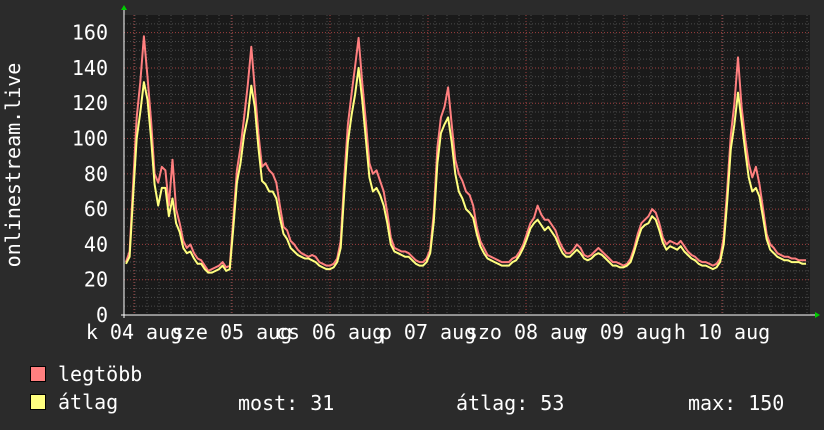 The width and height of the screenshot is (824, 430). Describe the element at coordinates (322, 403) in the screenshot. I see `stat-now-value: 31` at that location.